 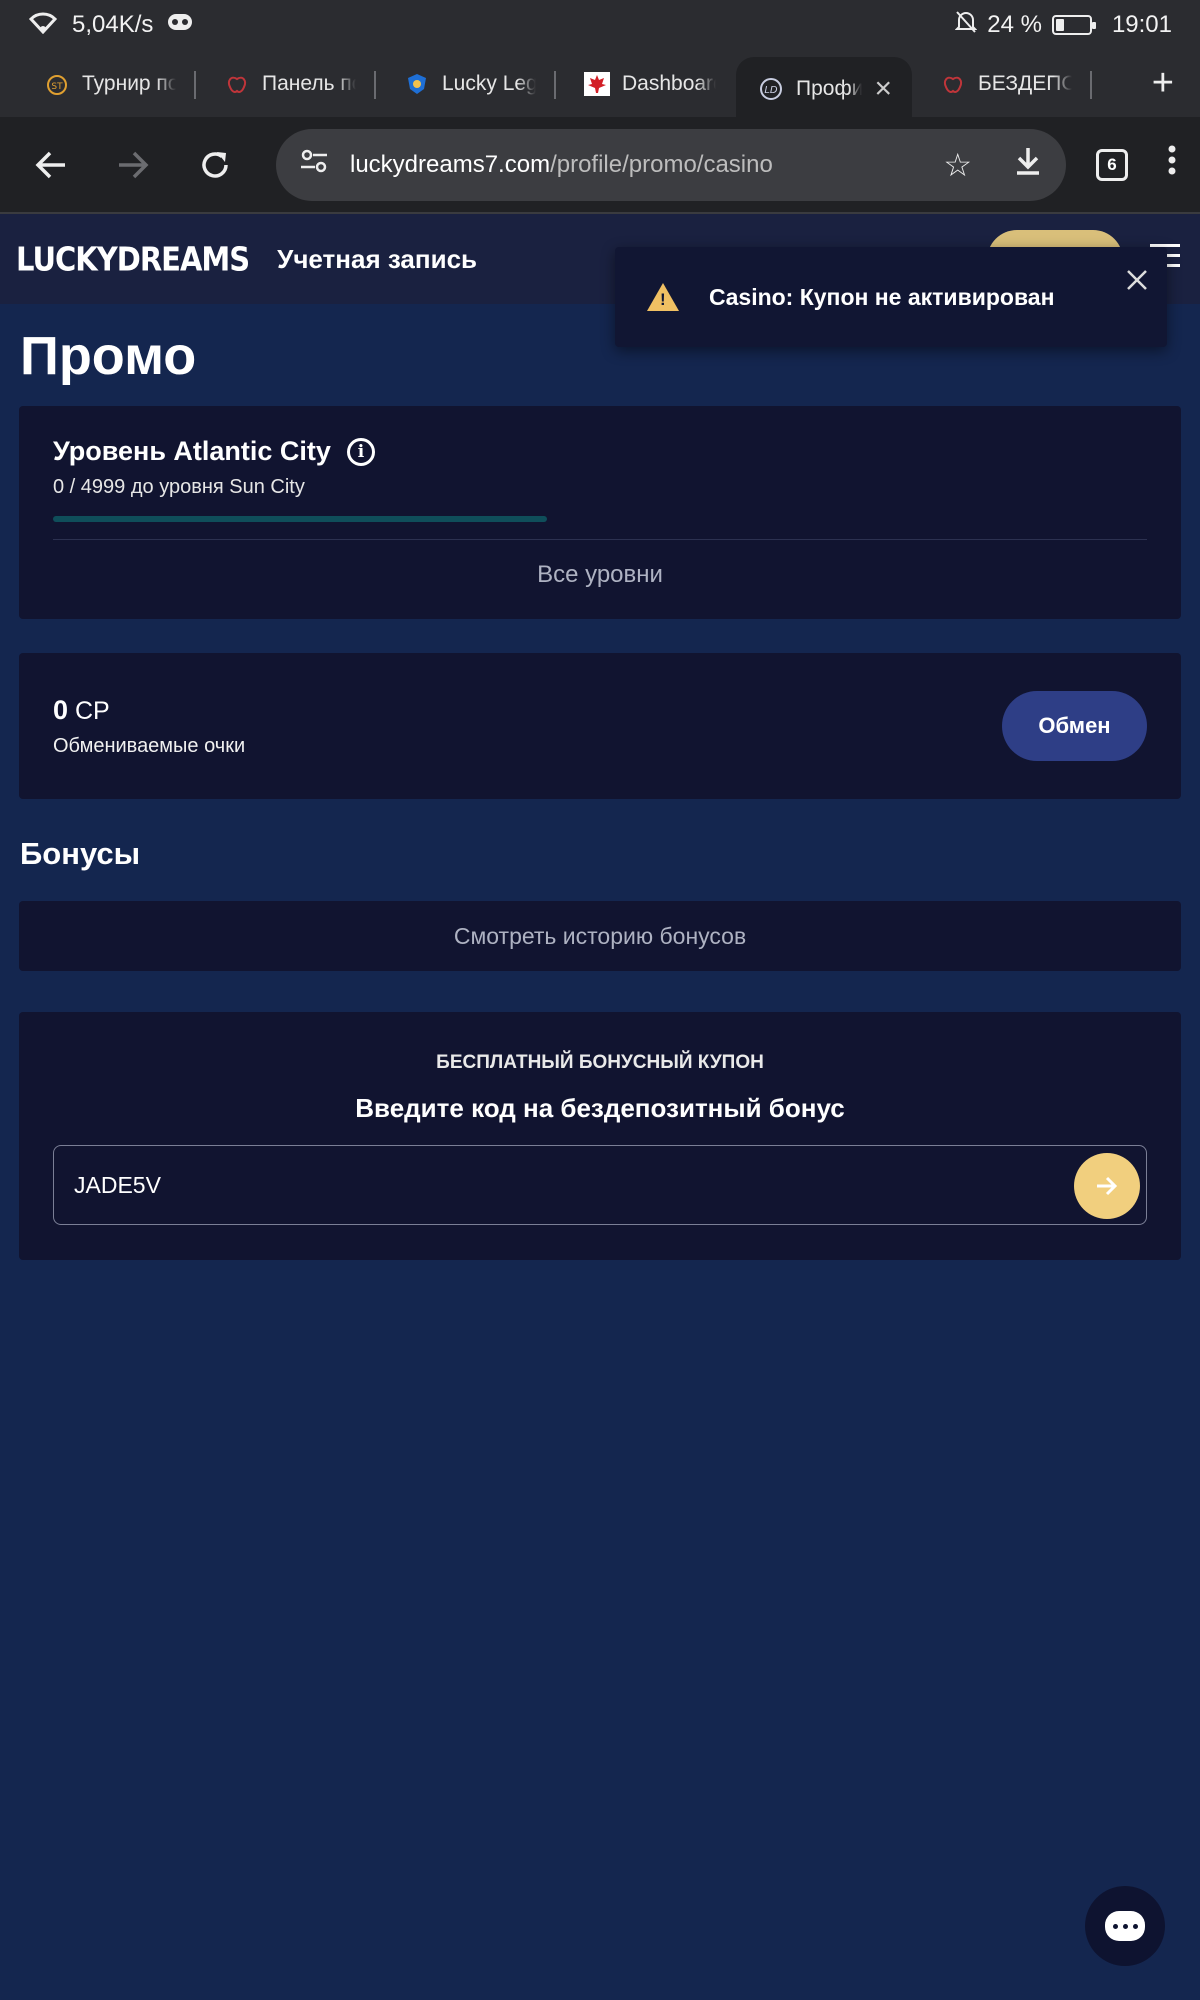 What do you see at coordinates (600, 539) in the screenshot?
I see `divider` at bounding box center [600, 539].